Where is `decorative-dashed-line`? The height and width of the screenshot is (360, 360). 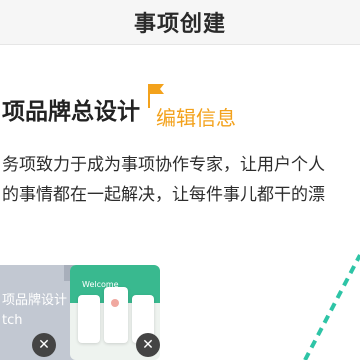 decorative-dashed-line is located at coordinates (331, 307).